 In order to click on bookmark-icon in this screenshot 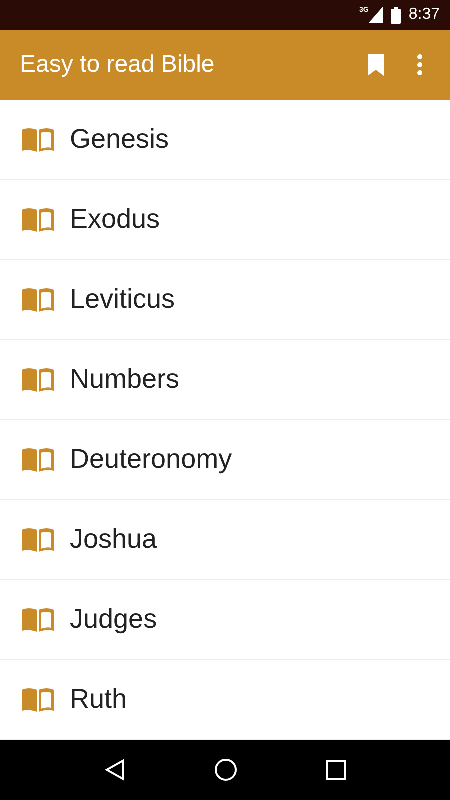, I will do `click(376, 65)`.